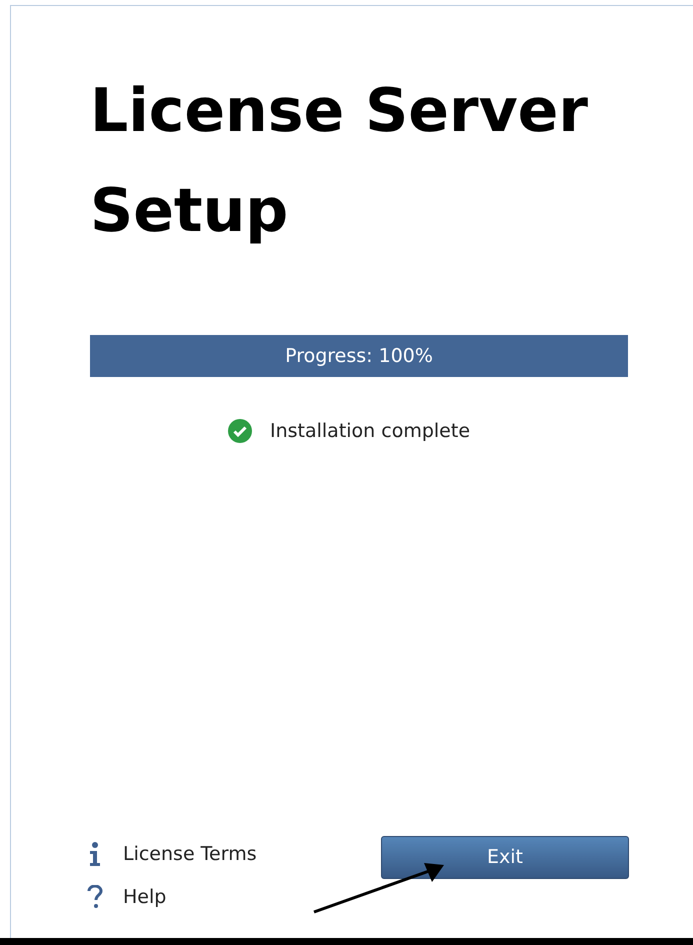 This screenshot has width=693, height=945. What do you see at coordinates (370, 431) in the screenshot?
I see `status-text: Installation complete` at bounding box center [370, 431].